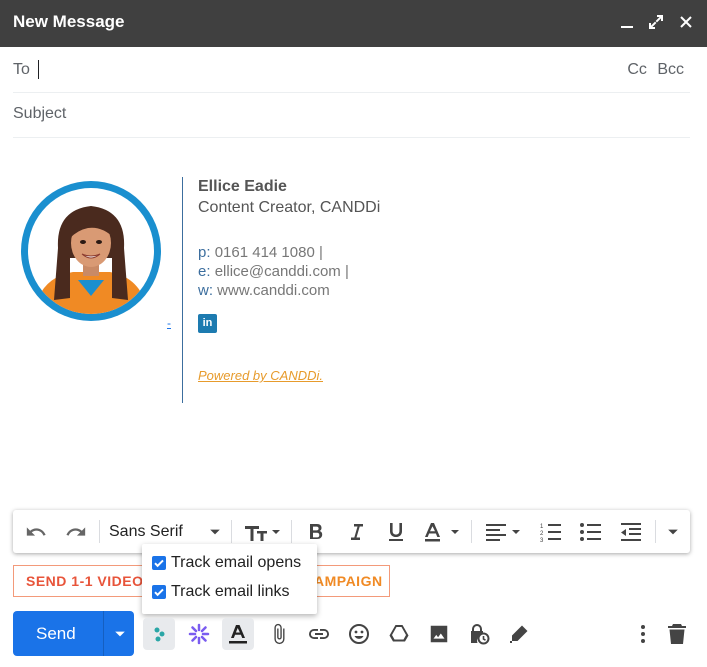 This screenshot has height=667, width=707. Describe the element at coordinates (182, 290) in the screenshot. I see `signature-divider` at that location.